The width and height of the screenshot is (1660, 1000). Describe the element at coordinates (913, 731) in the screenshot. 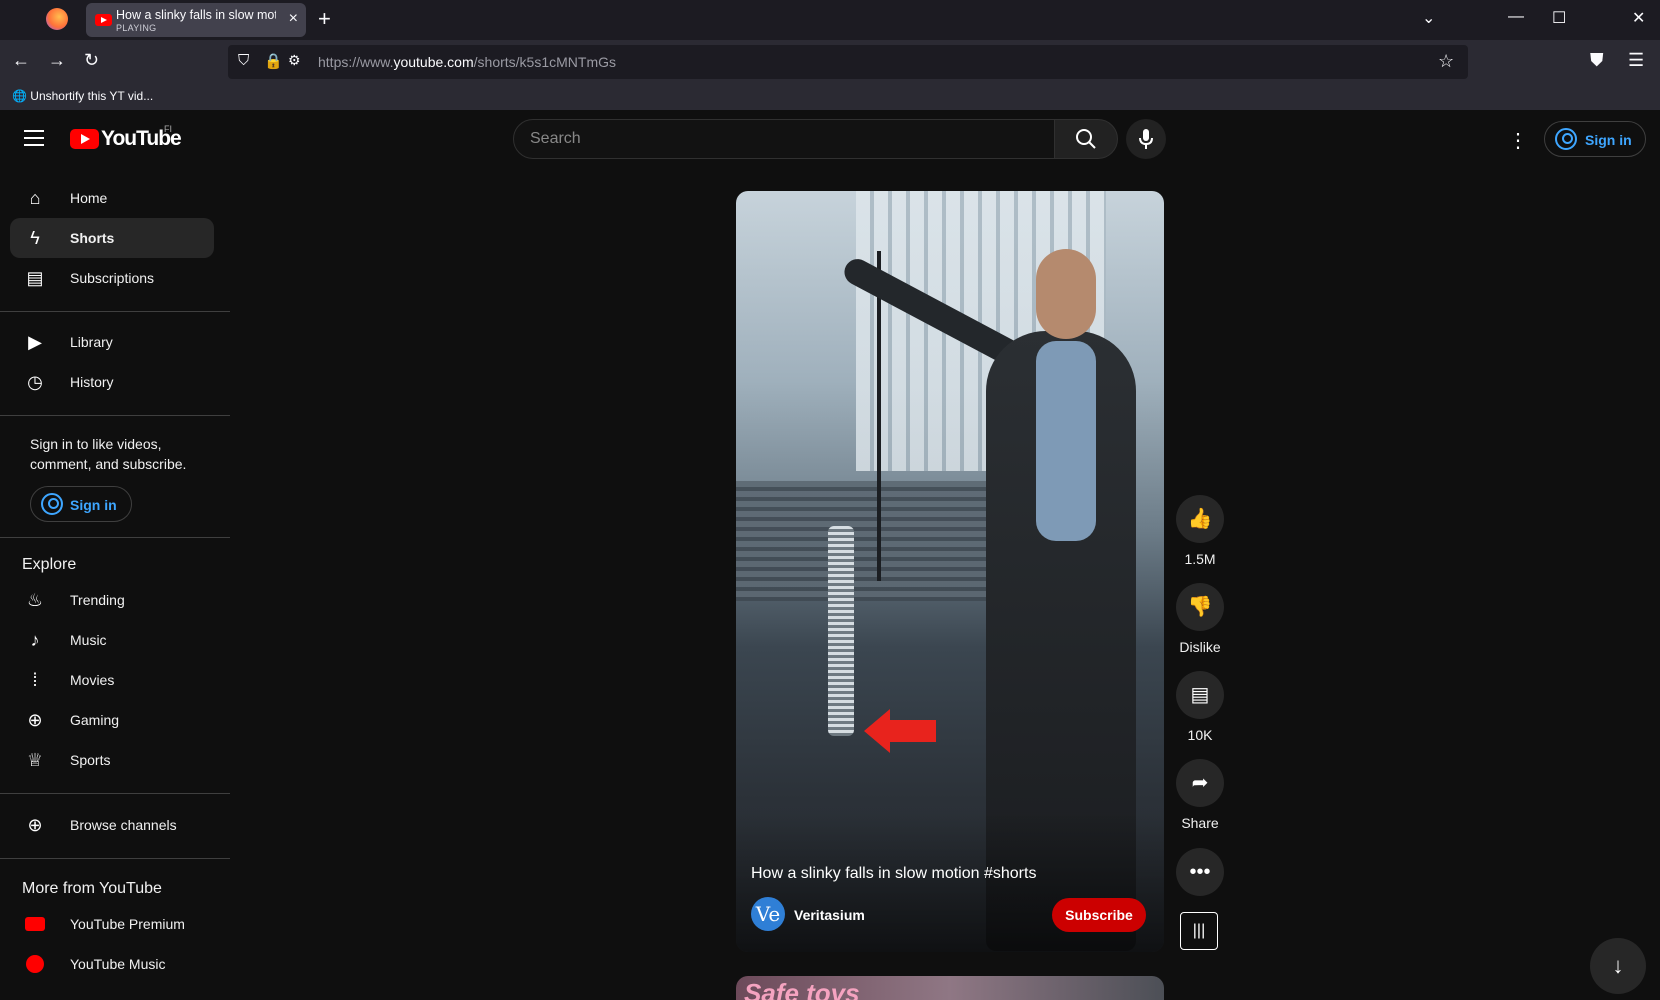

I see `red-arrow-tail` at that location.